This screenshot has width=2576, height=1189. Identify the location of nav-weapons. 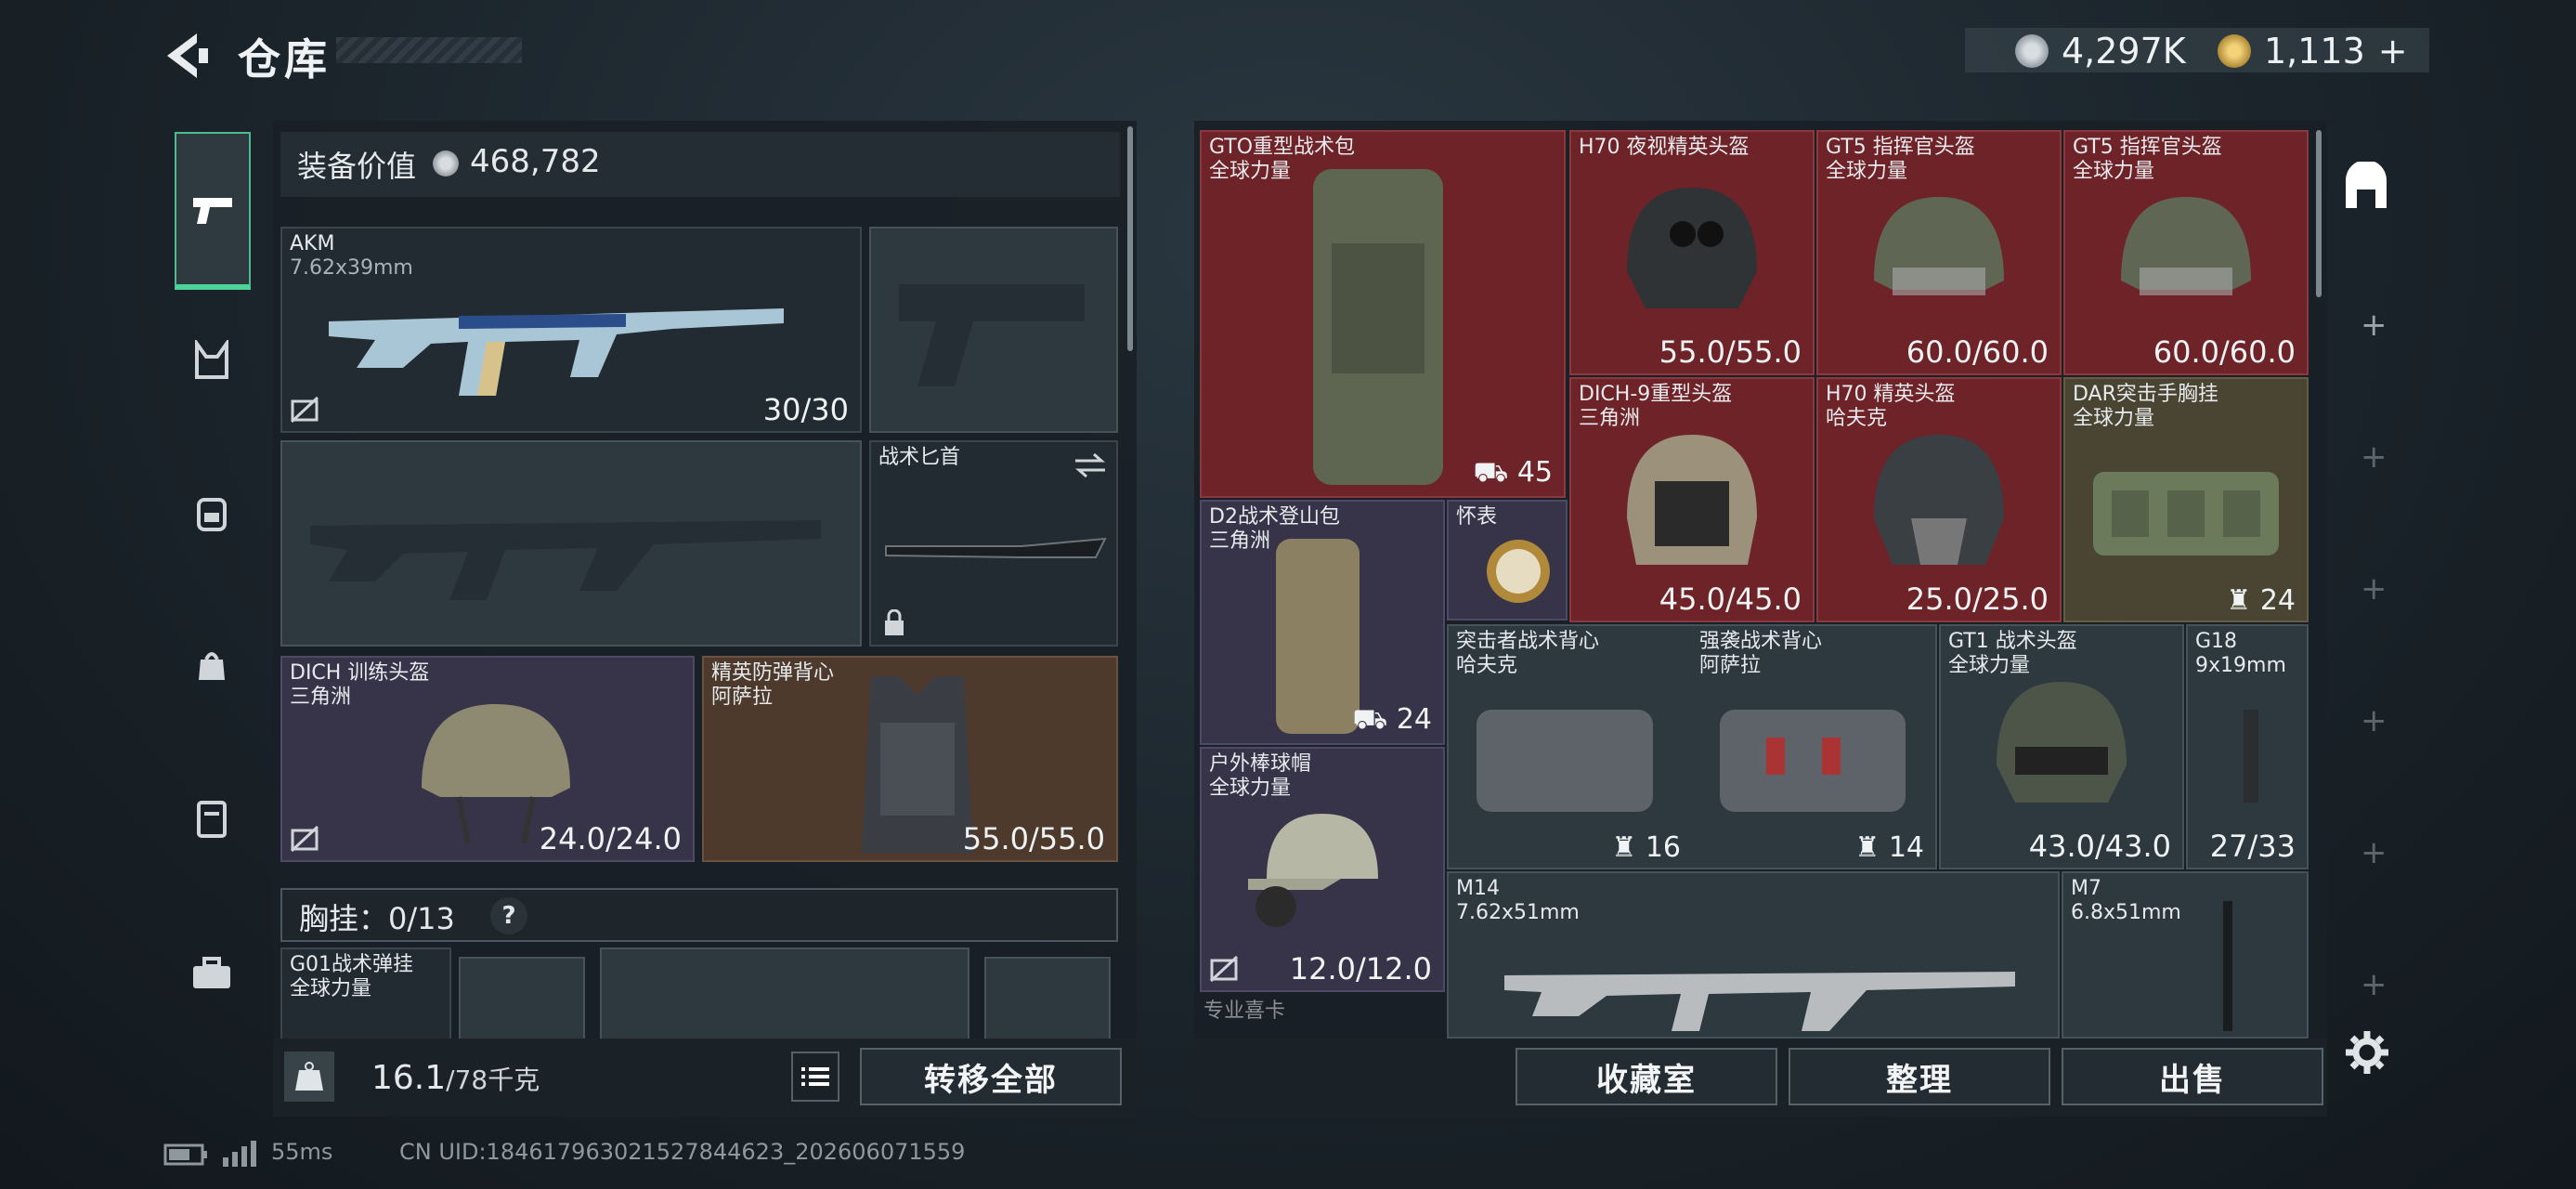
(213, 211).